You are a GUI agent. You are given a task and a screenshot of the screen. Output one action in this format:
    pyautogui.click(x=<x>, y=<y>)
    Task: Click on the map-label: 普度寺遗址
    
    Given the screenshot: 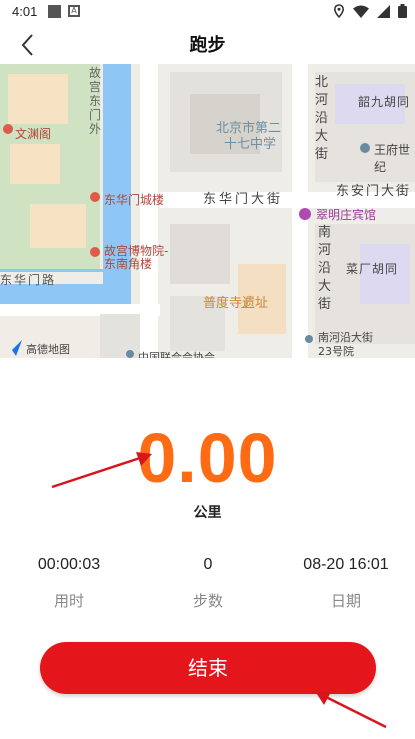 What is the action you would take?
    pyautogui.click(x=236, y=303)
    